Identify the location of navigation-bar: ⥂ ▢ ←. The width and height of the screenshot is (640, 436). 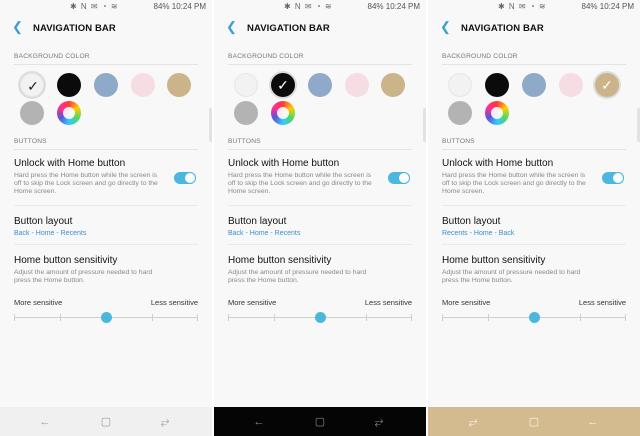
(534, 421).